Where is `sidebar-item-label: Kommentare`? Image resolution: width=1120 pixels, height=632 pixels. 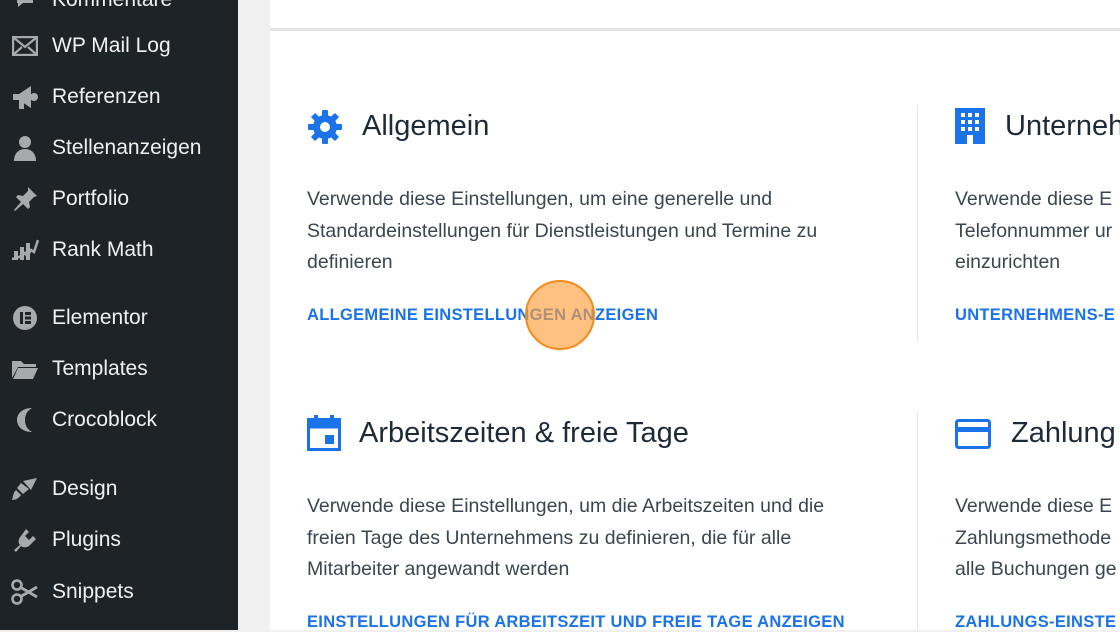
sidebar-item-label: Kommentare is located at coordinates (112, 6).